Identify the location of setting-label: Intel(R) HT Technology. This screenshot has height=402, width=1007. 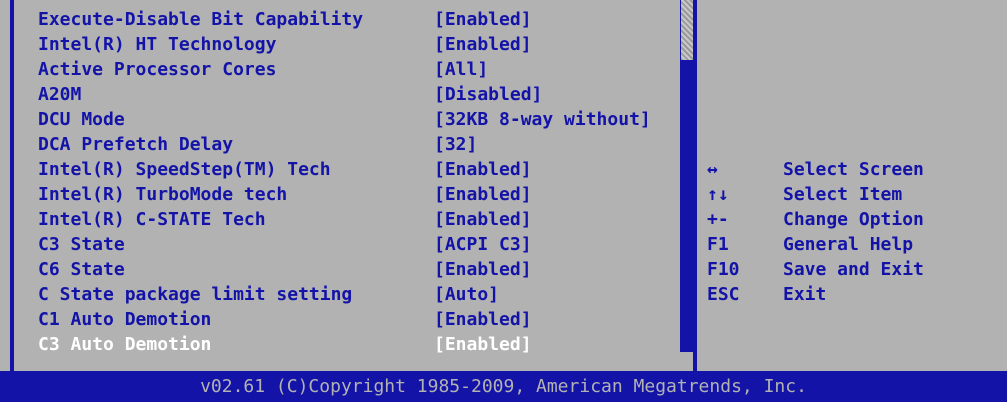
(157, 44).